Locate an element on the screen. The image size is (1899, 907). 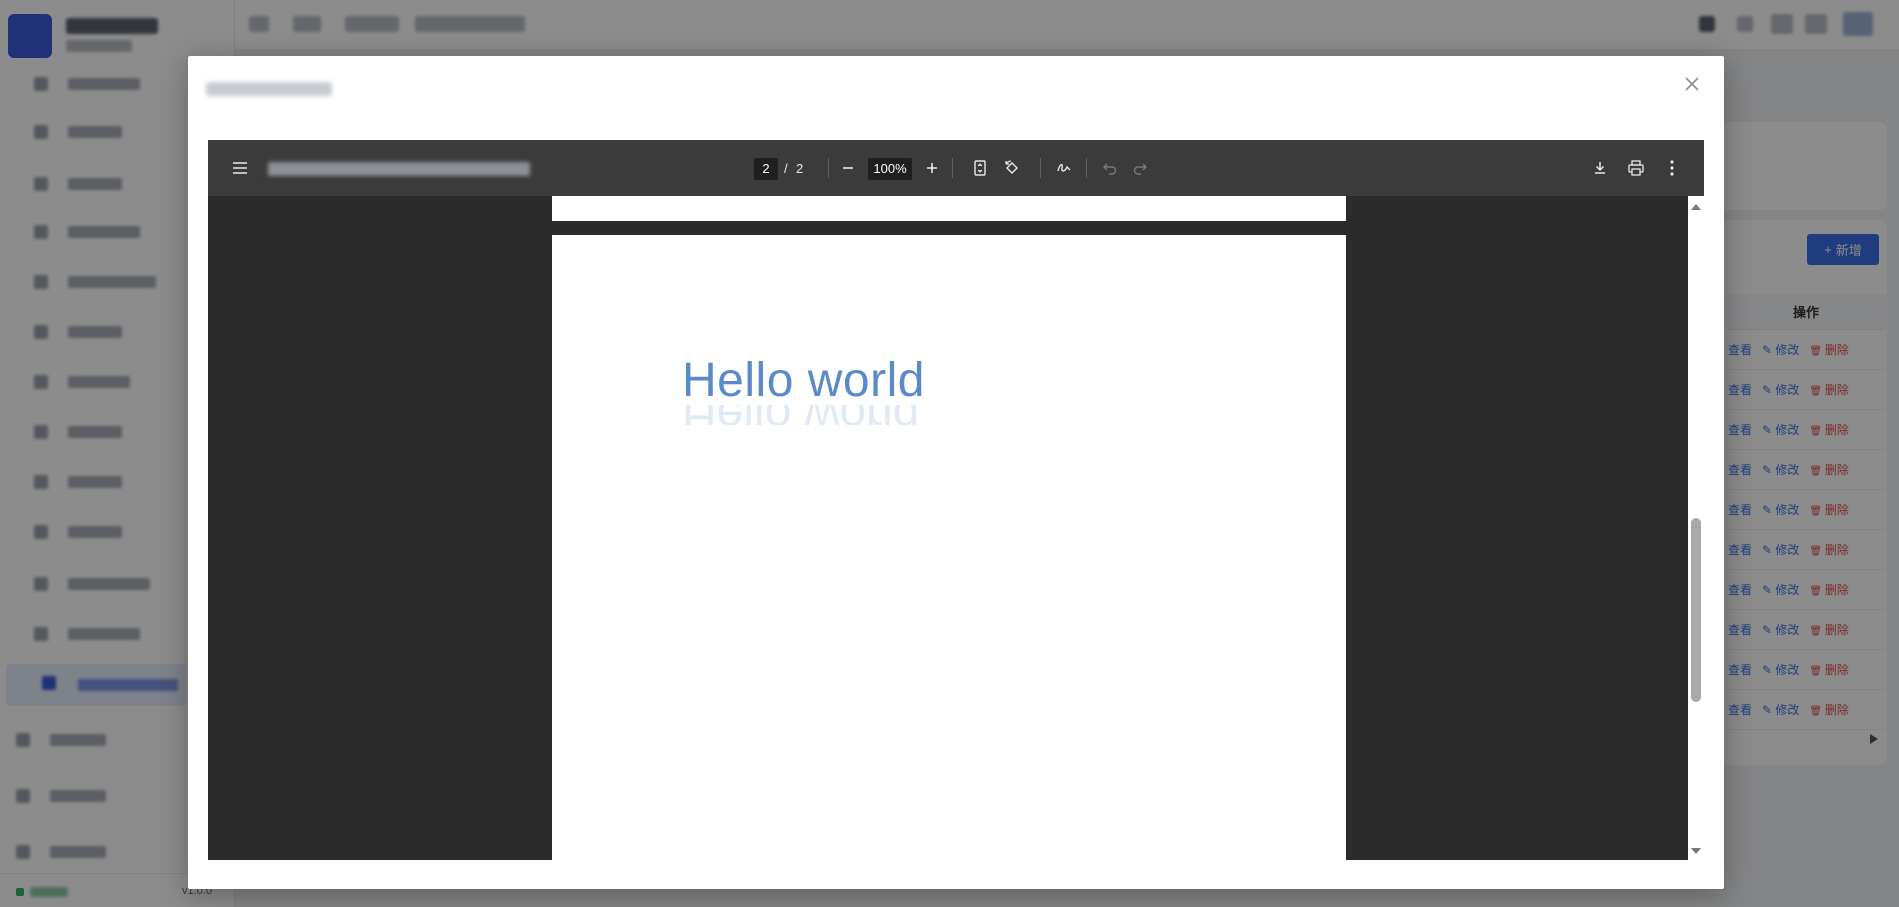
document-title-blurred is located at coordinates (399, 169).